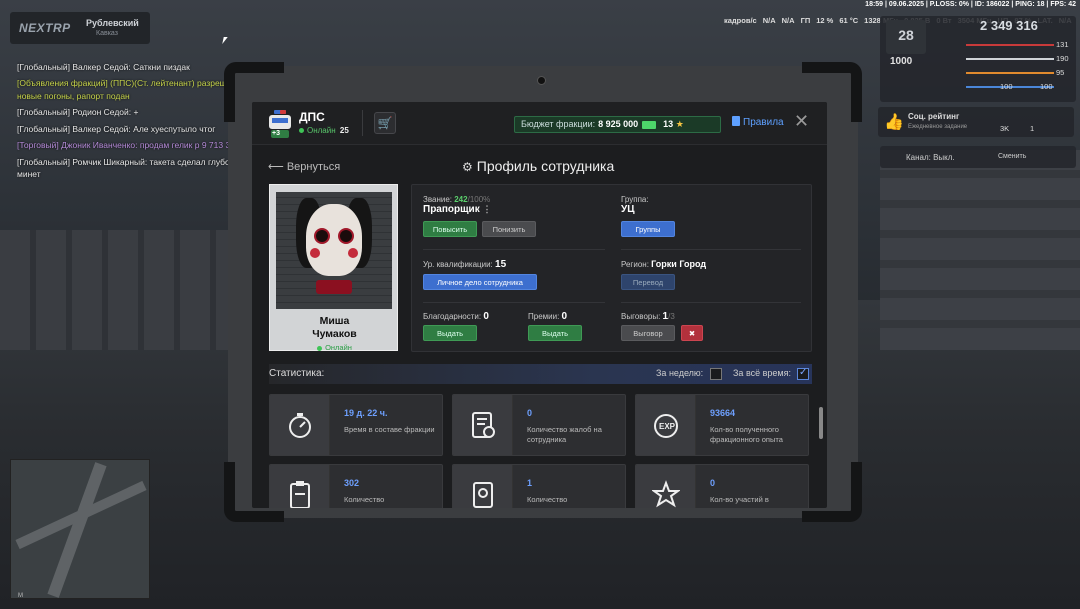 The image size is (1080, 609). What do you see at coordinates (389, 429) in the screenshot?
I see `stat-card-desc: Время в составе фракции` at bounding box center [389, 429].